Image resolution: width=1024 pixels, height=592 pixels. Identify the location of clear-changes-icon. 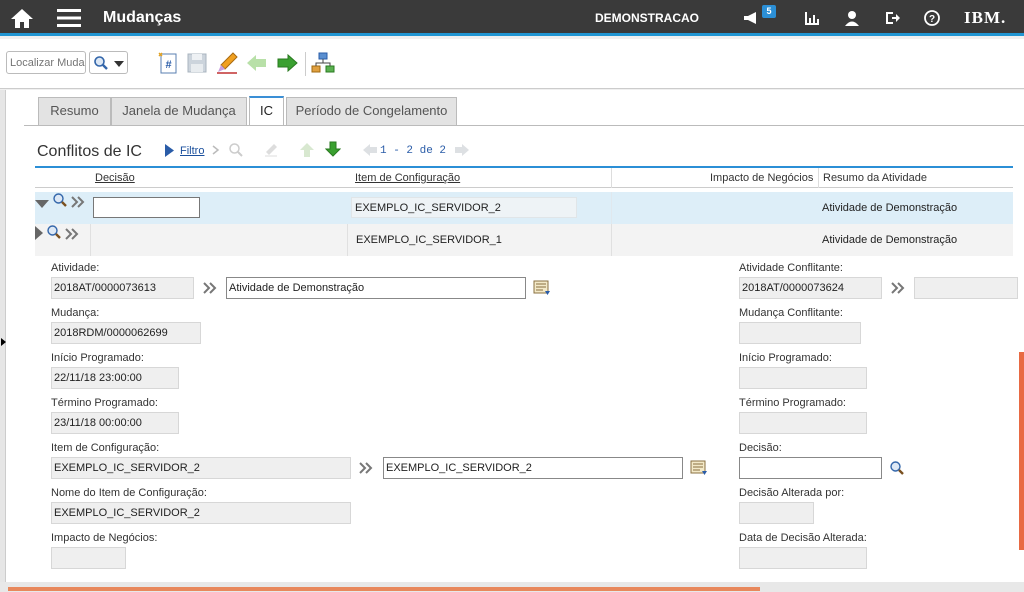
(227, 63).